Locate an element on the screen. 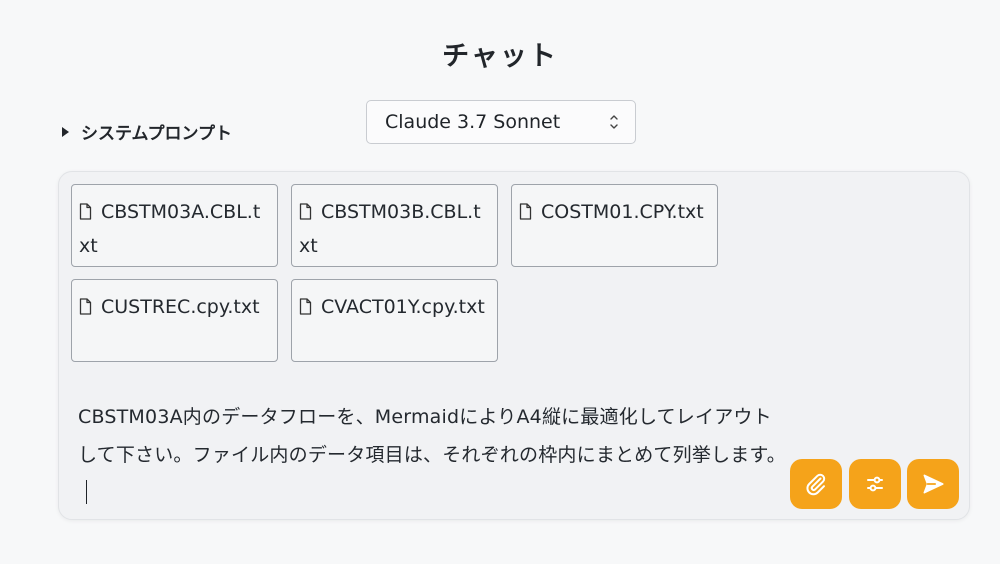 This screenshot has width=1000, height=564. system-prompt-toggle: システムプロンプト is located at coordinates (147, 131).